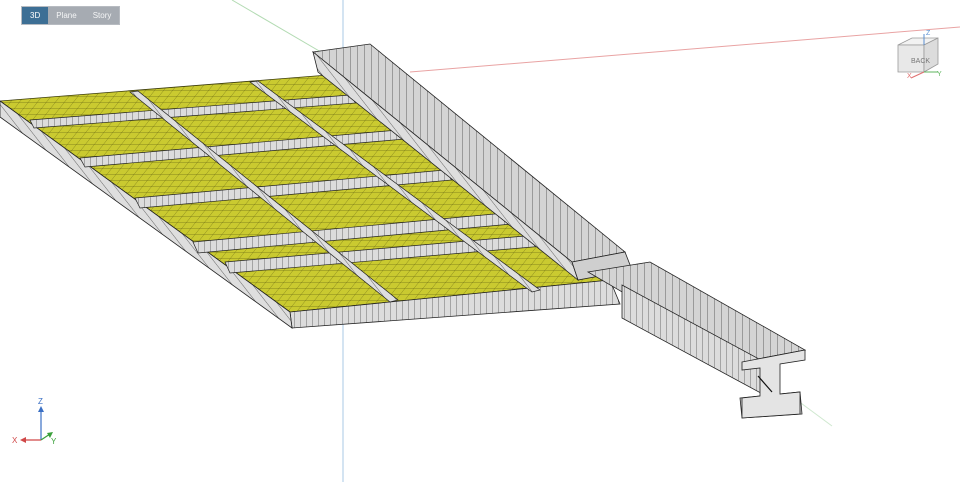 Image resolution: width=960 pixels, height=482 pixels. Describe the element at coordinates (909, 76) in the screenshot. I see `view-cube-x-label: X` at that location.